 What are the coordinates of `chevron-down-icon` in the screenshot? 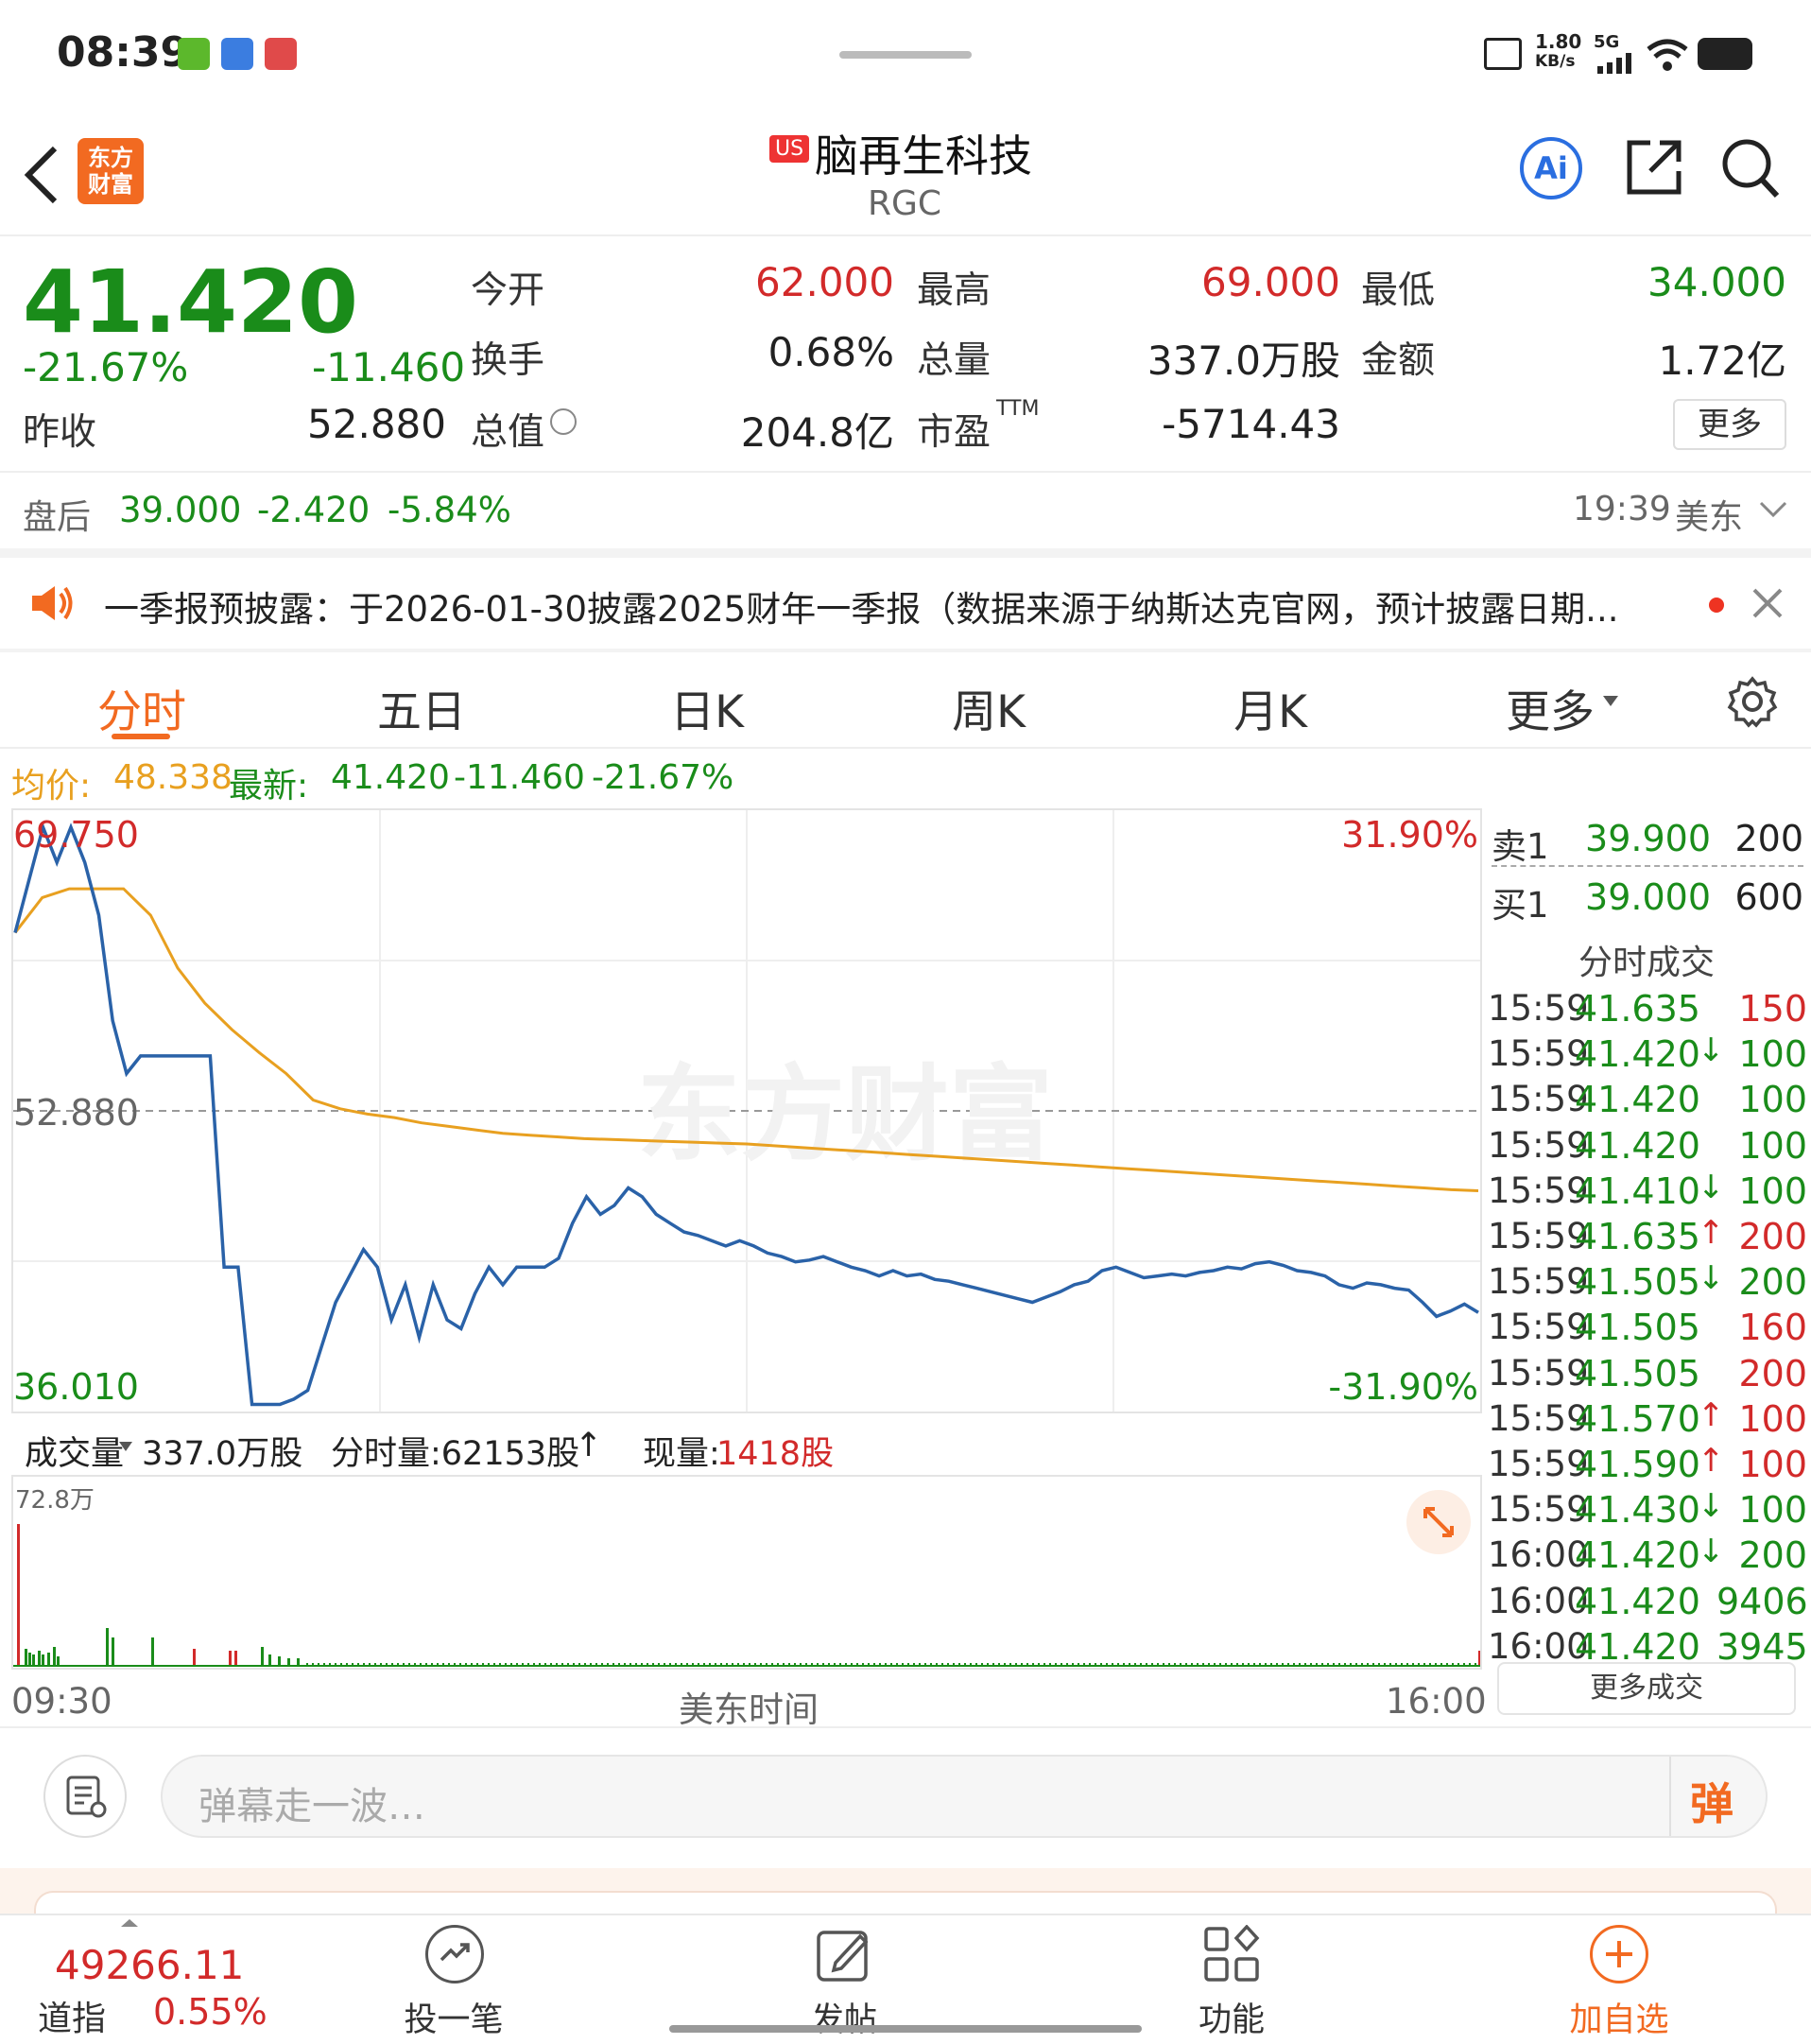 It's located at (1773, 511).